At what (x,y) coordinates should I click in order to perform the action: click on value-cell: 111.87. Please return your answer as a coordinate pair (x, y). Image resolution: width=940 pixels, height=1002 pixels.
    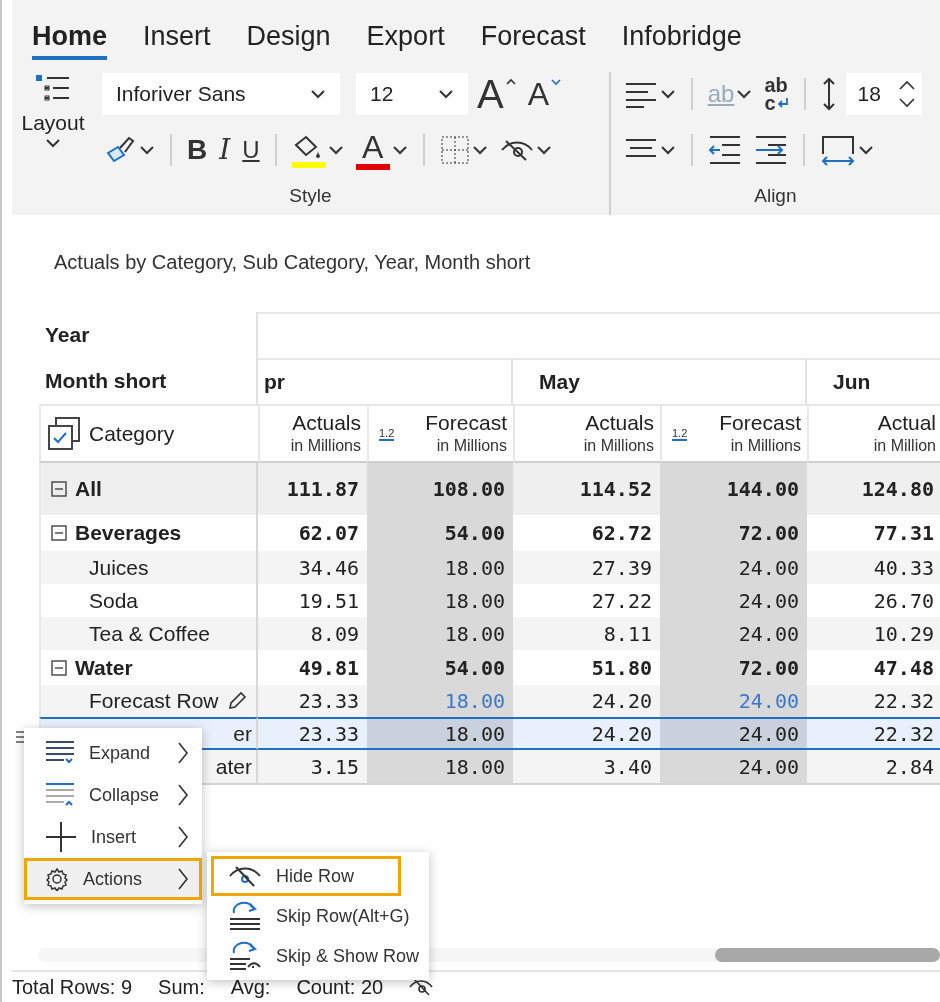
    Looking at the image, I should click on (312, 489).